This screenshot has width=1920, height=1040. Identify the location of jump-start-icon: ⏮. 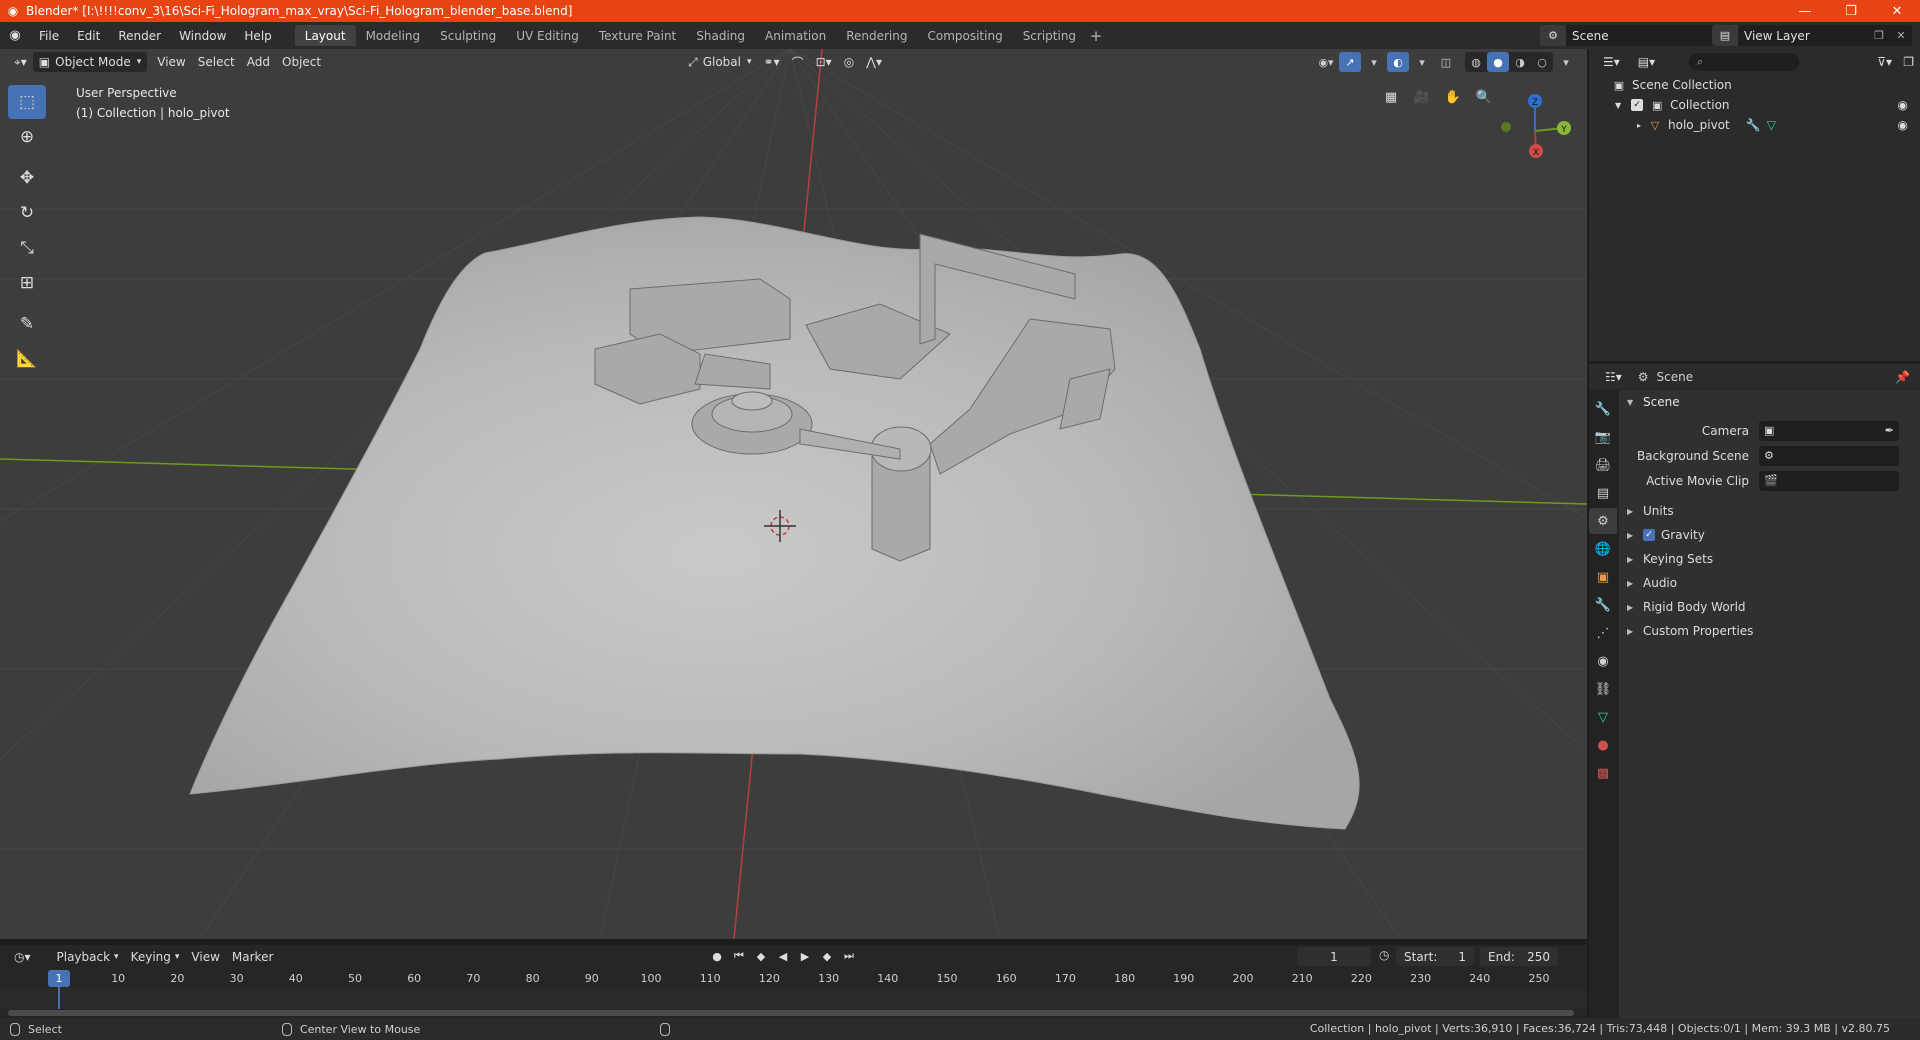
(739, 956).